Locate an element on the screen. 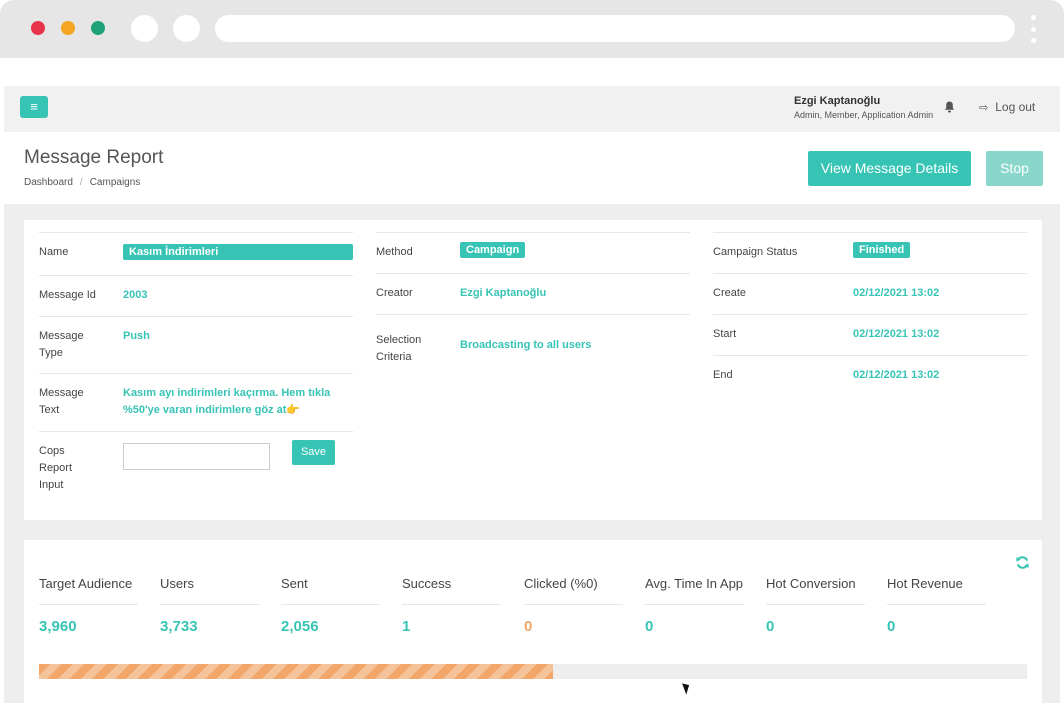 The height and width of the screenshot is (703, 1064). stat-1: Users 3,733 is located at coordinates (209, 605).